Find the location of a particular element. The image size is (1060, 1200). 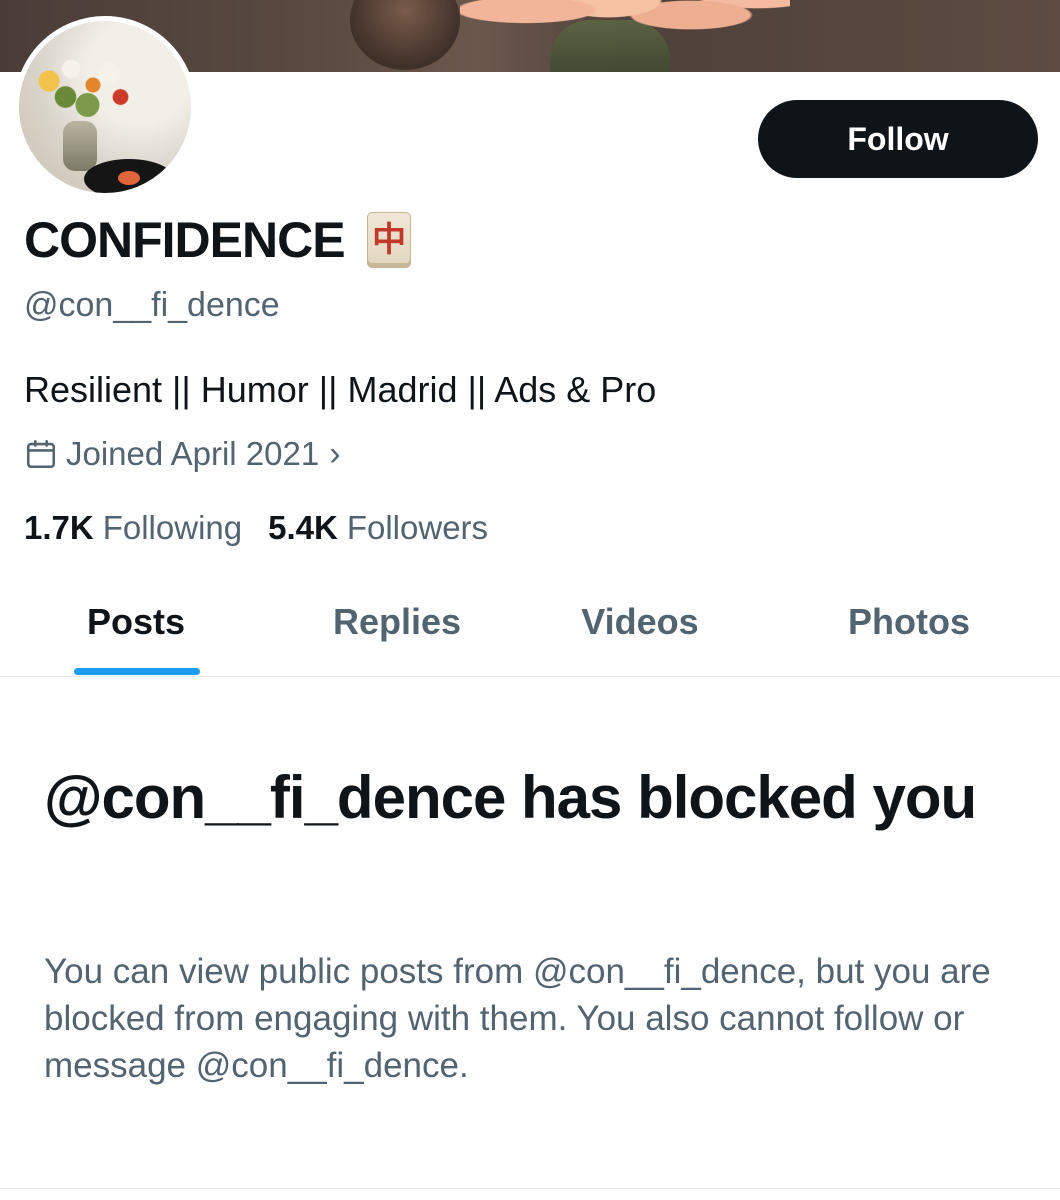

blocked-title: @con__fi_dence has blocked you is located at coordinates (510, 797).